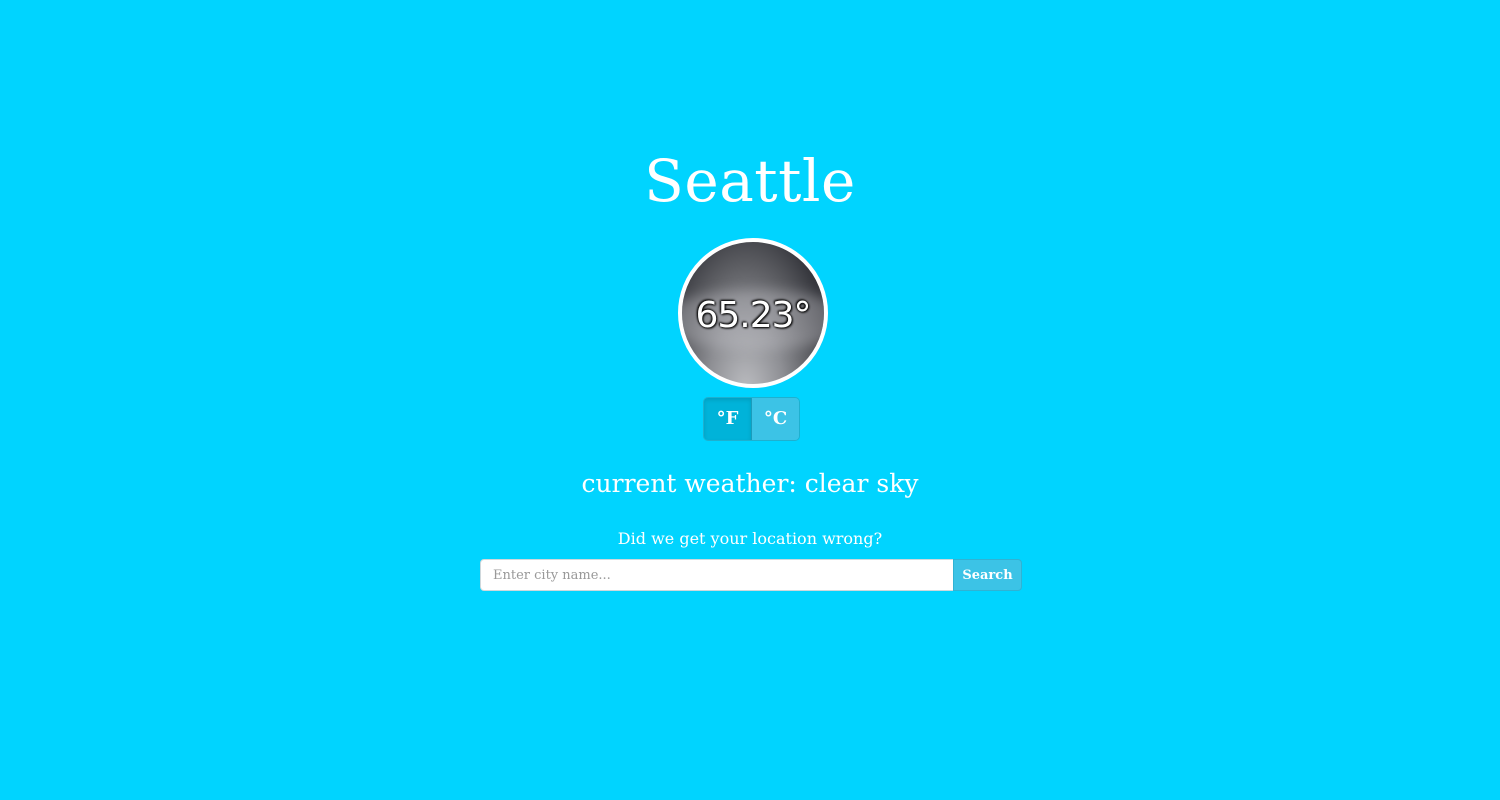 The height and width of the screenshot is (800, 1500). I want to click on temperature-value: 65.23°, so click(753, 315).